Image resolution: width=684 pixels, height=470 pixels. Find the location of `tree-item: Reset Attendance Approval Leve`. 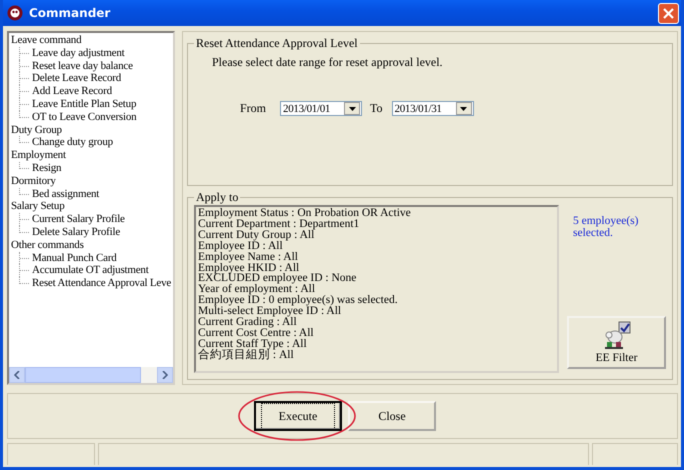

tree-item: Reset Attendance Approval Leve is located at coordinates (102, 283).